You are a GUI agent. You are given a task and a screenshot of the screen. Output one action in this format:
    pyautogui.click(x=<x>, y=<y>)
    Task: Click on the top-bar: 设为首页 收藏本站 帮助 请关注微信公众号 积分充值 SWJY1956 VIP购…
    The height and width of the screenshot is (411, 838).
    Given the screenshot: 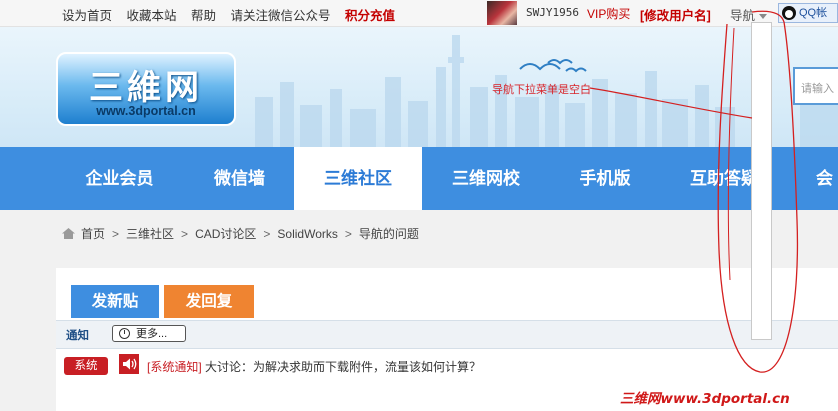 What is the action you would take?
    pyautogui.click(x=419, y=13)
    